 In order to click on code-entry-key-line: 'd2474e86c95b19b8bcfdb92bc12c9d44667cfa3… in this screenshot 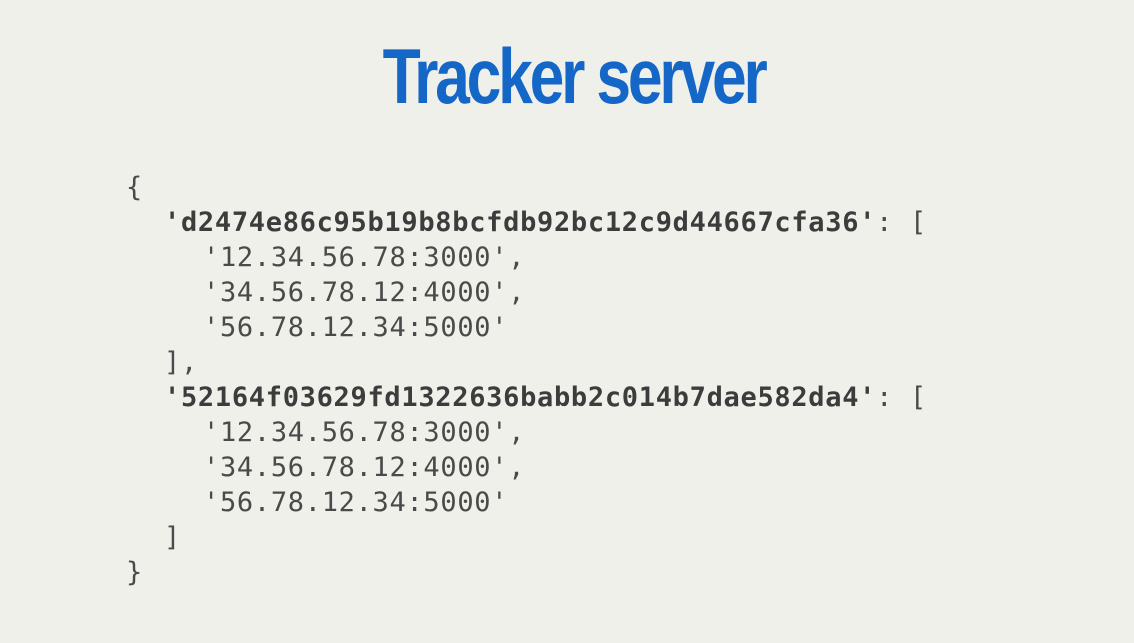, I will do `click(526, 222)`.